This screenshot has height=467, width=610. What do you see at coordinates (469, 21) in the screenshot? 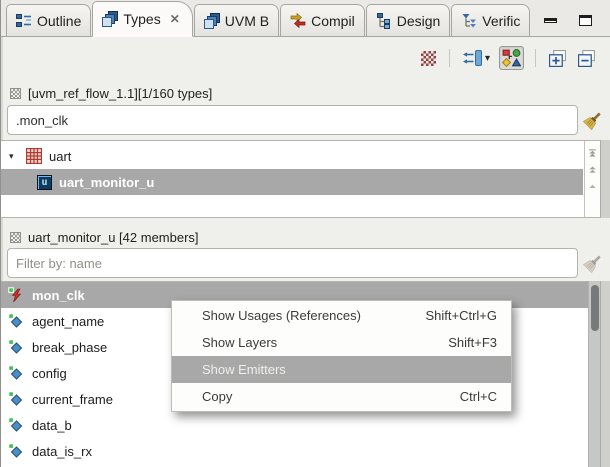
I see `verification-hierarchy-icon` at bounding box center [469, 21].